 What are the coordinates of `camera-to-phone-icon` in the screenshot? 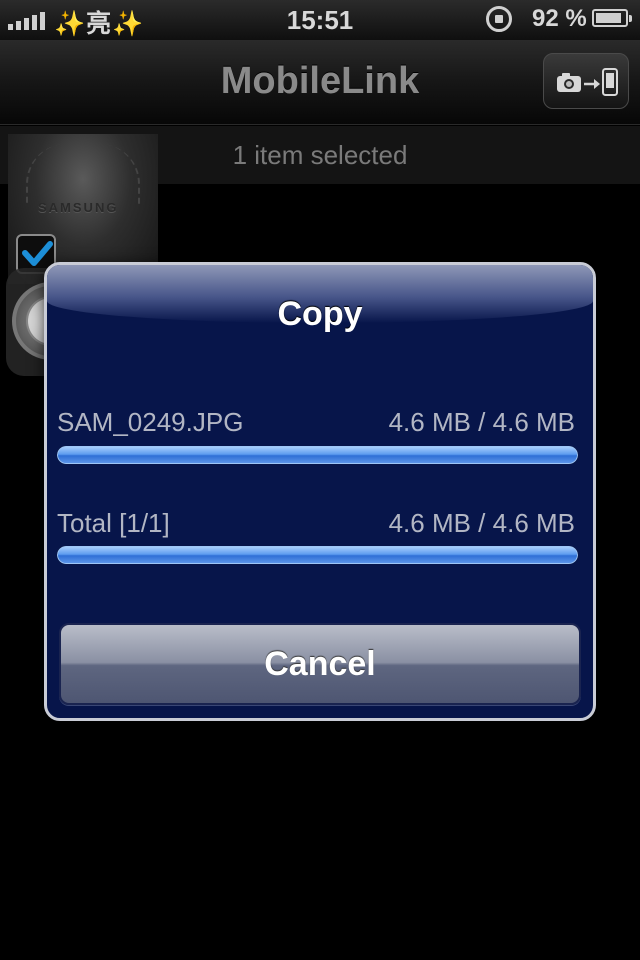 It's located at (587, 82).